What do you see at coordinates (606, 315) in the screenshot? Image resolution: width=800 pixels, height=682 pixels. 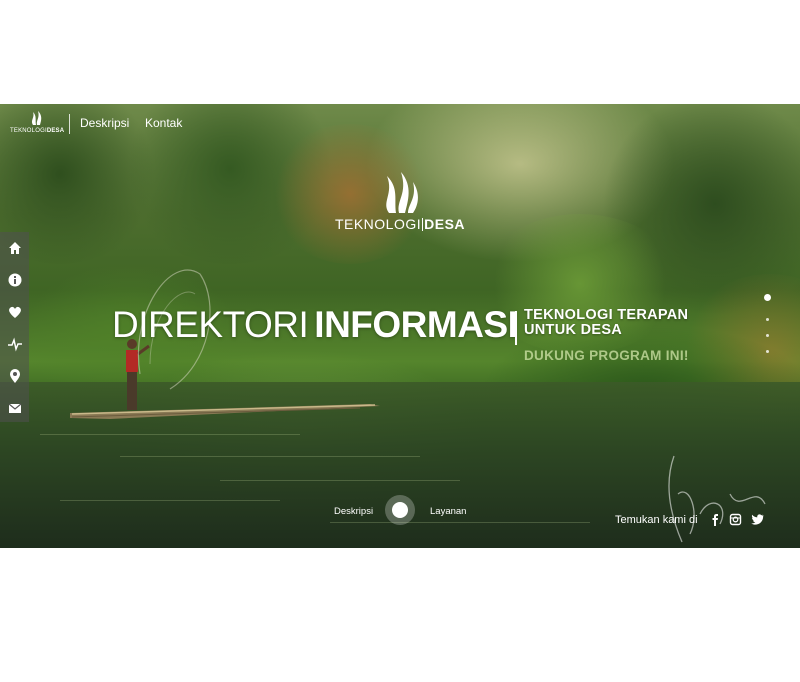 I see `tagline-line-1: TEKNOLOGI TERAPAN` at bounding box center [606, 315].